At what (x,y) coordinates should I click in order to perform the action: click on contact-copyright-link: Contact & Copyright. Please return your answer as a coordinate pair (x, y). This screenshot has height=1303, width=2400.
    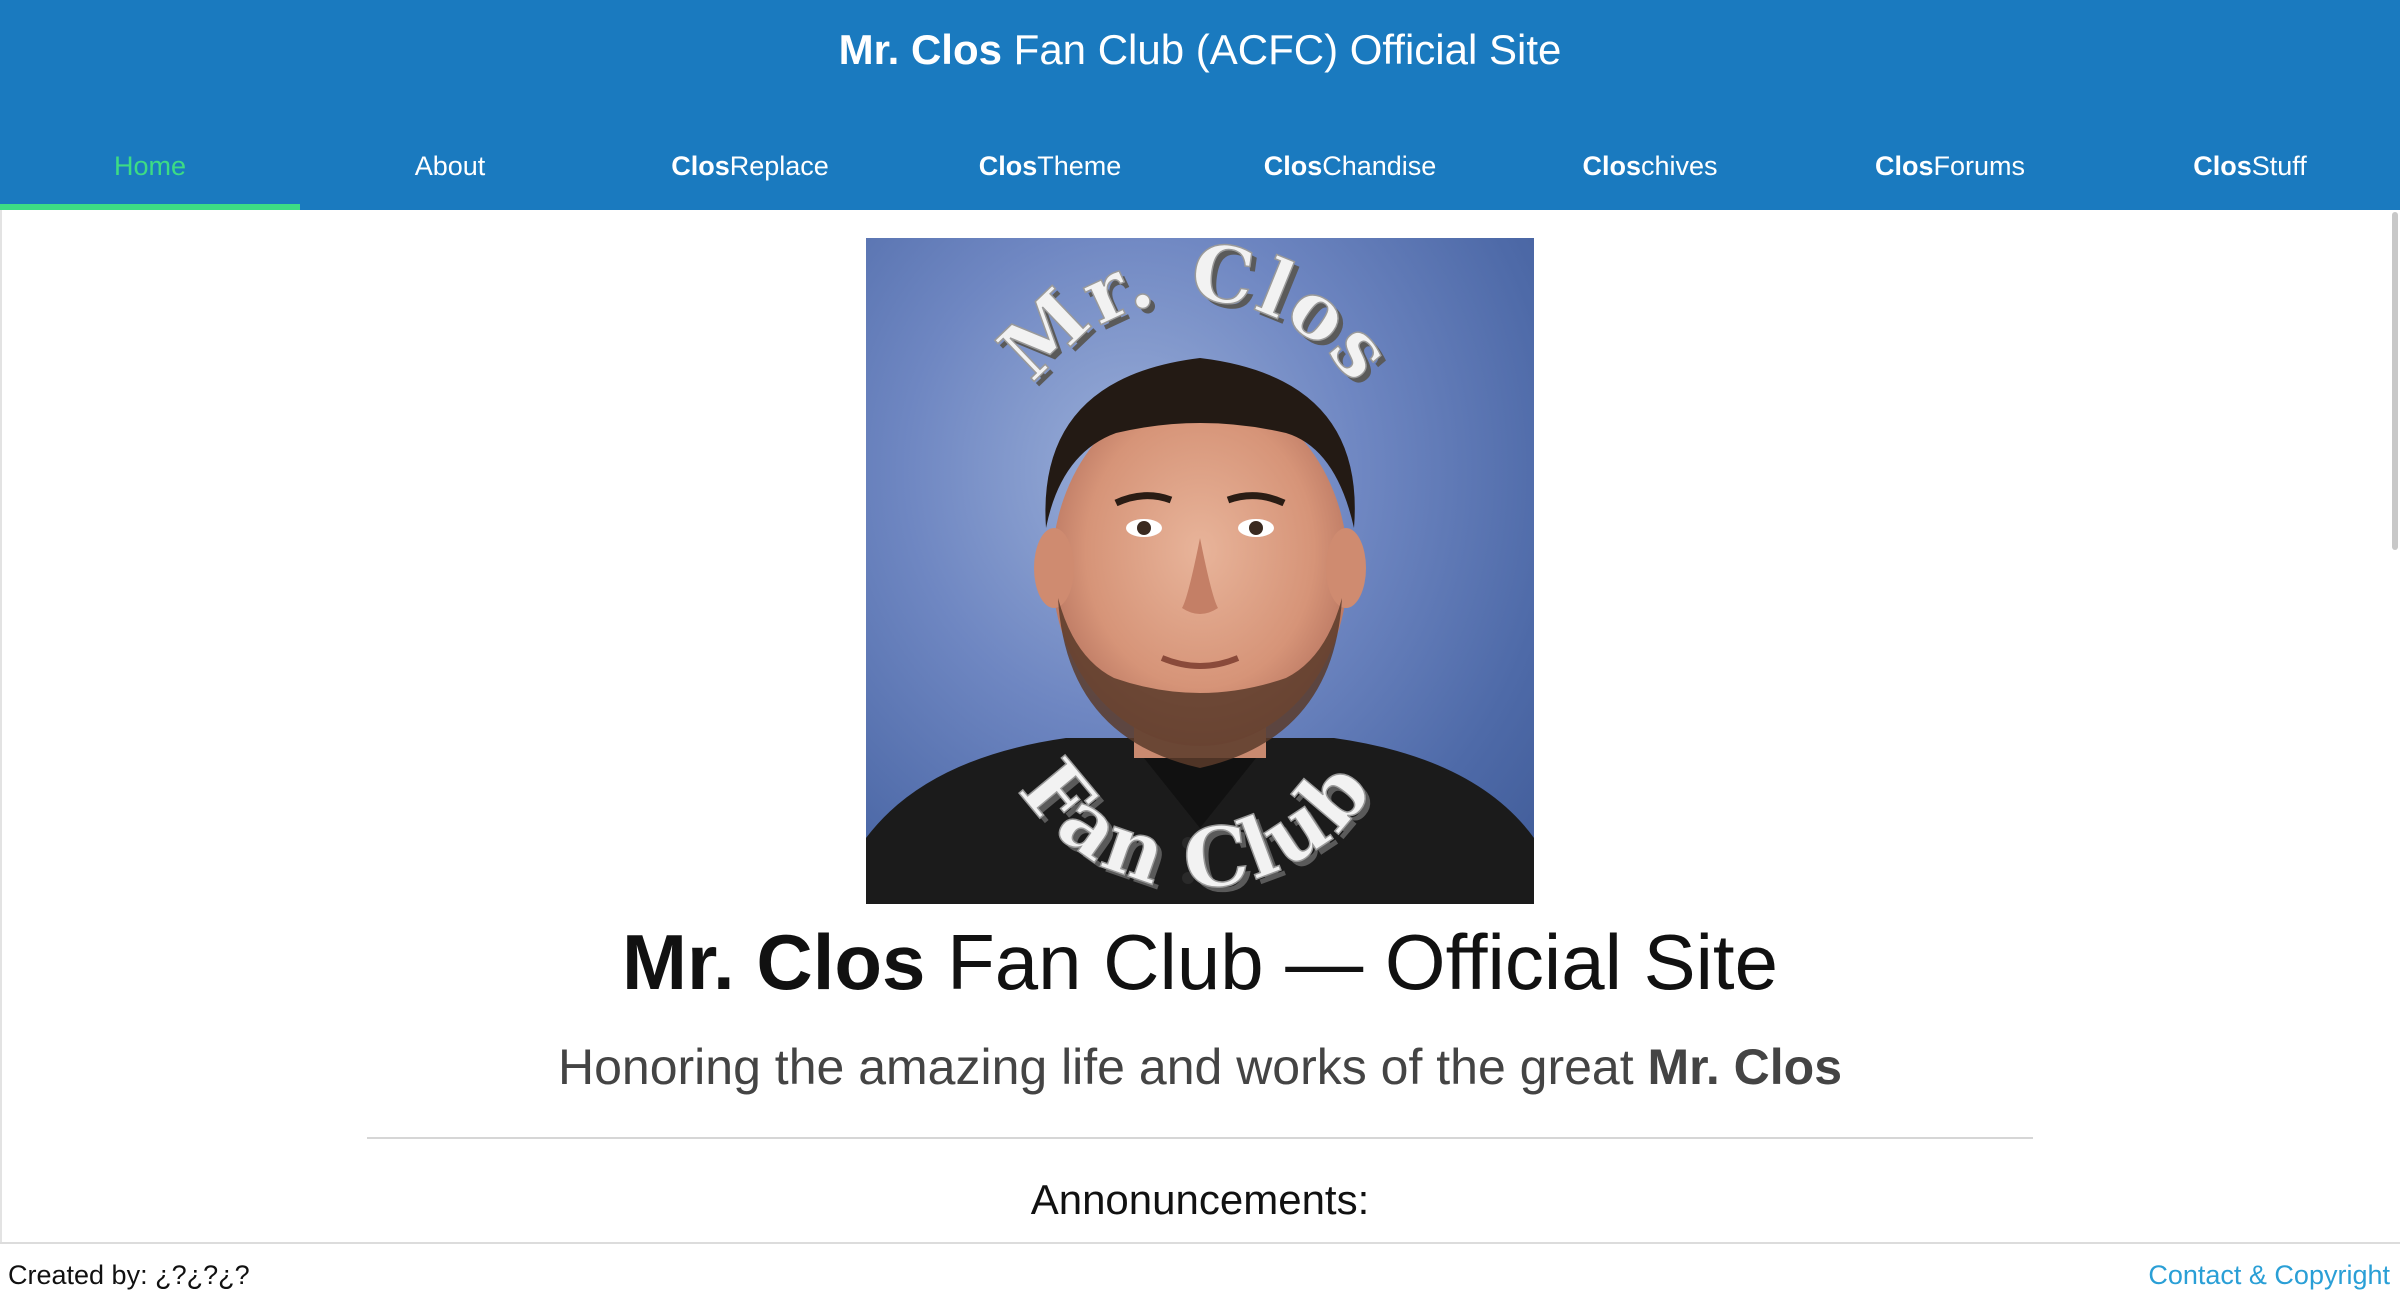
    Looking at the image, I should click on (2269, 1275).